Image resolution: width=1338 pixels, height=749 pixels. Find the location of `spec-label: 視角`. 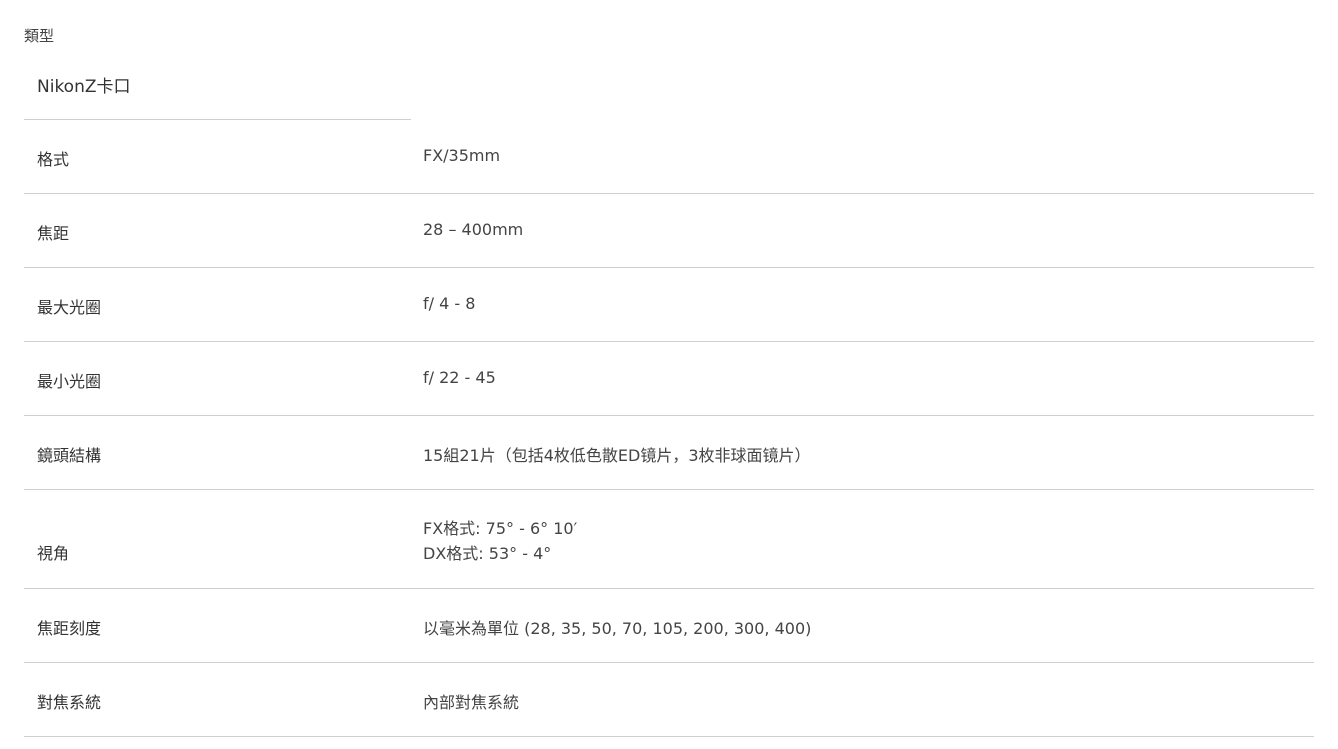

spec-label: 視角 is located at coordinates (53, 553).